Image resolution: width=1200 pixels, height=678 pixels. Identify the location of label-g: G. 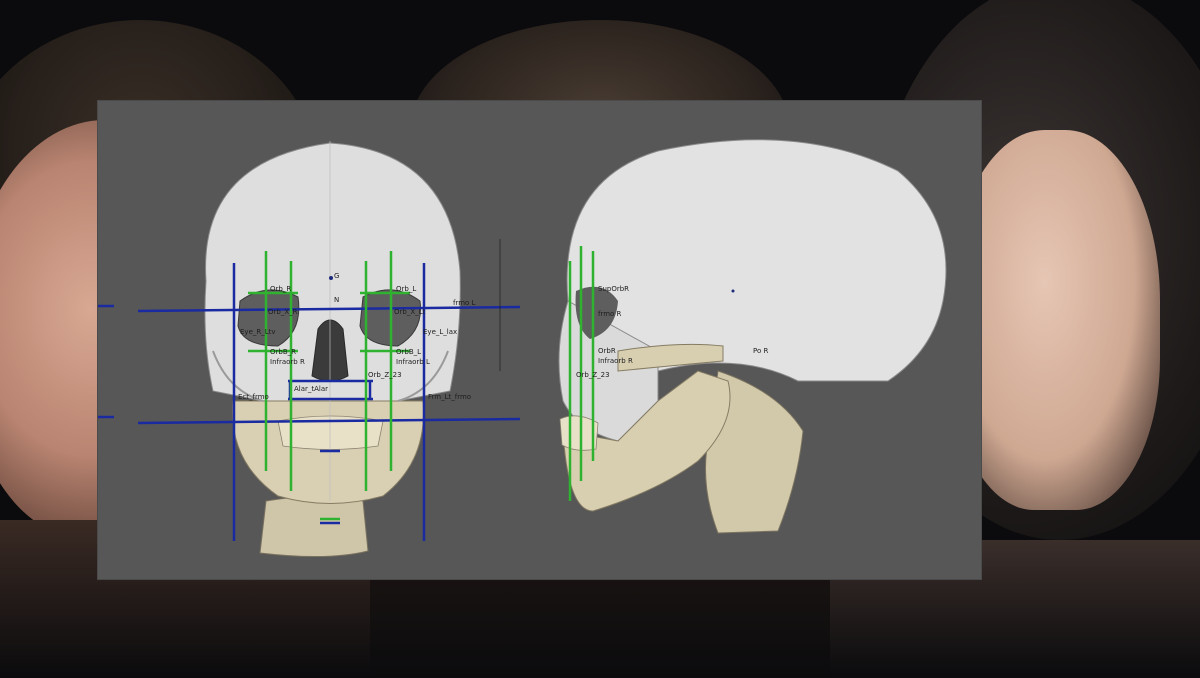
(336, 276).